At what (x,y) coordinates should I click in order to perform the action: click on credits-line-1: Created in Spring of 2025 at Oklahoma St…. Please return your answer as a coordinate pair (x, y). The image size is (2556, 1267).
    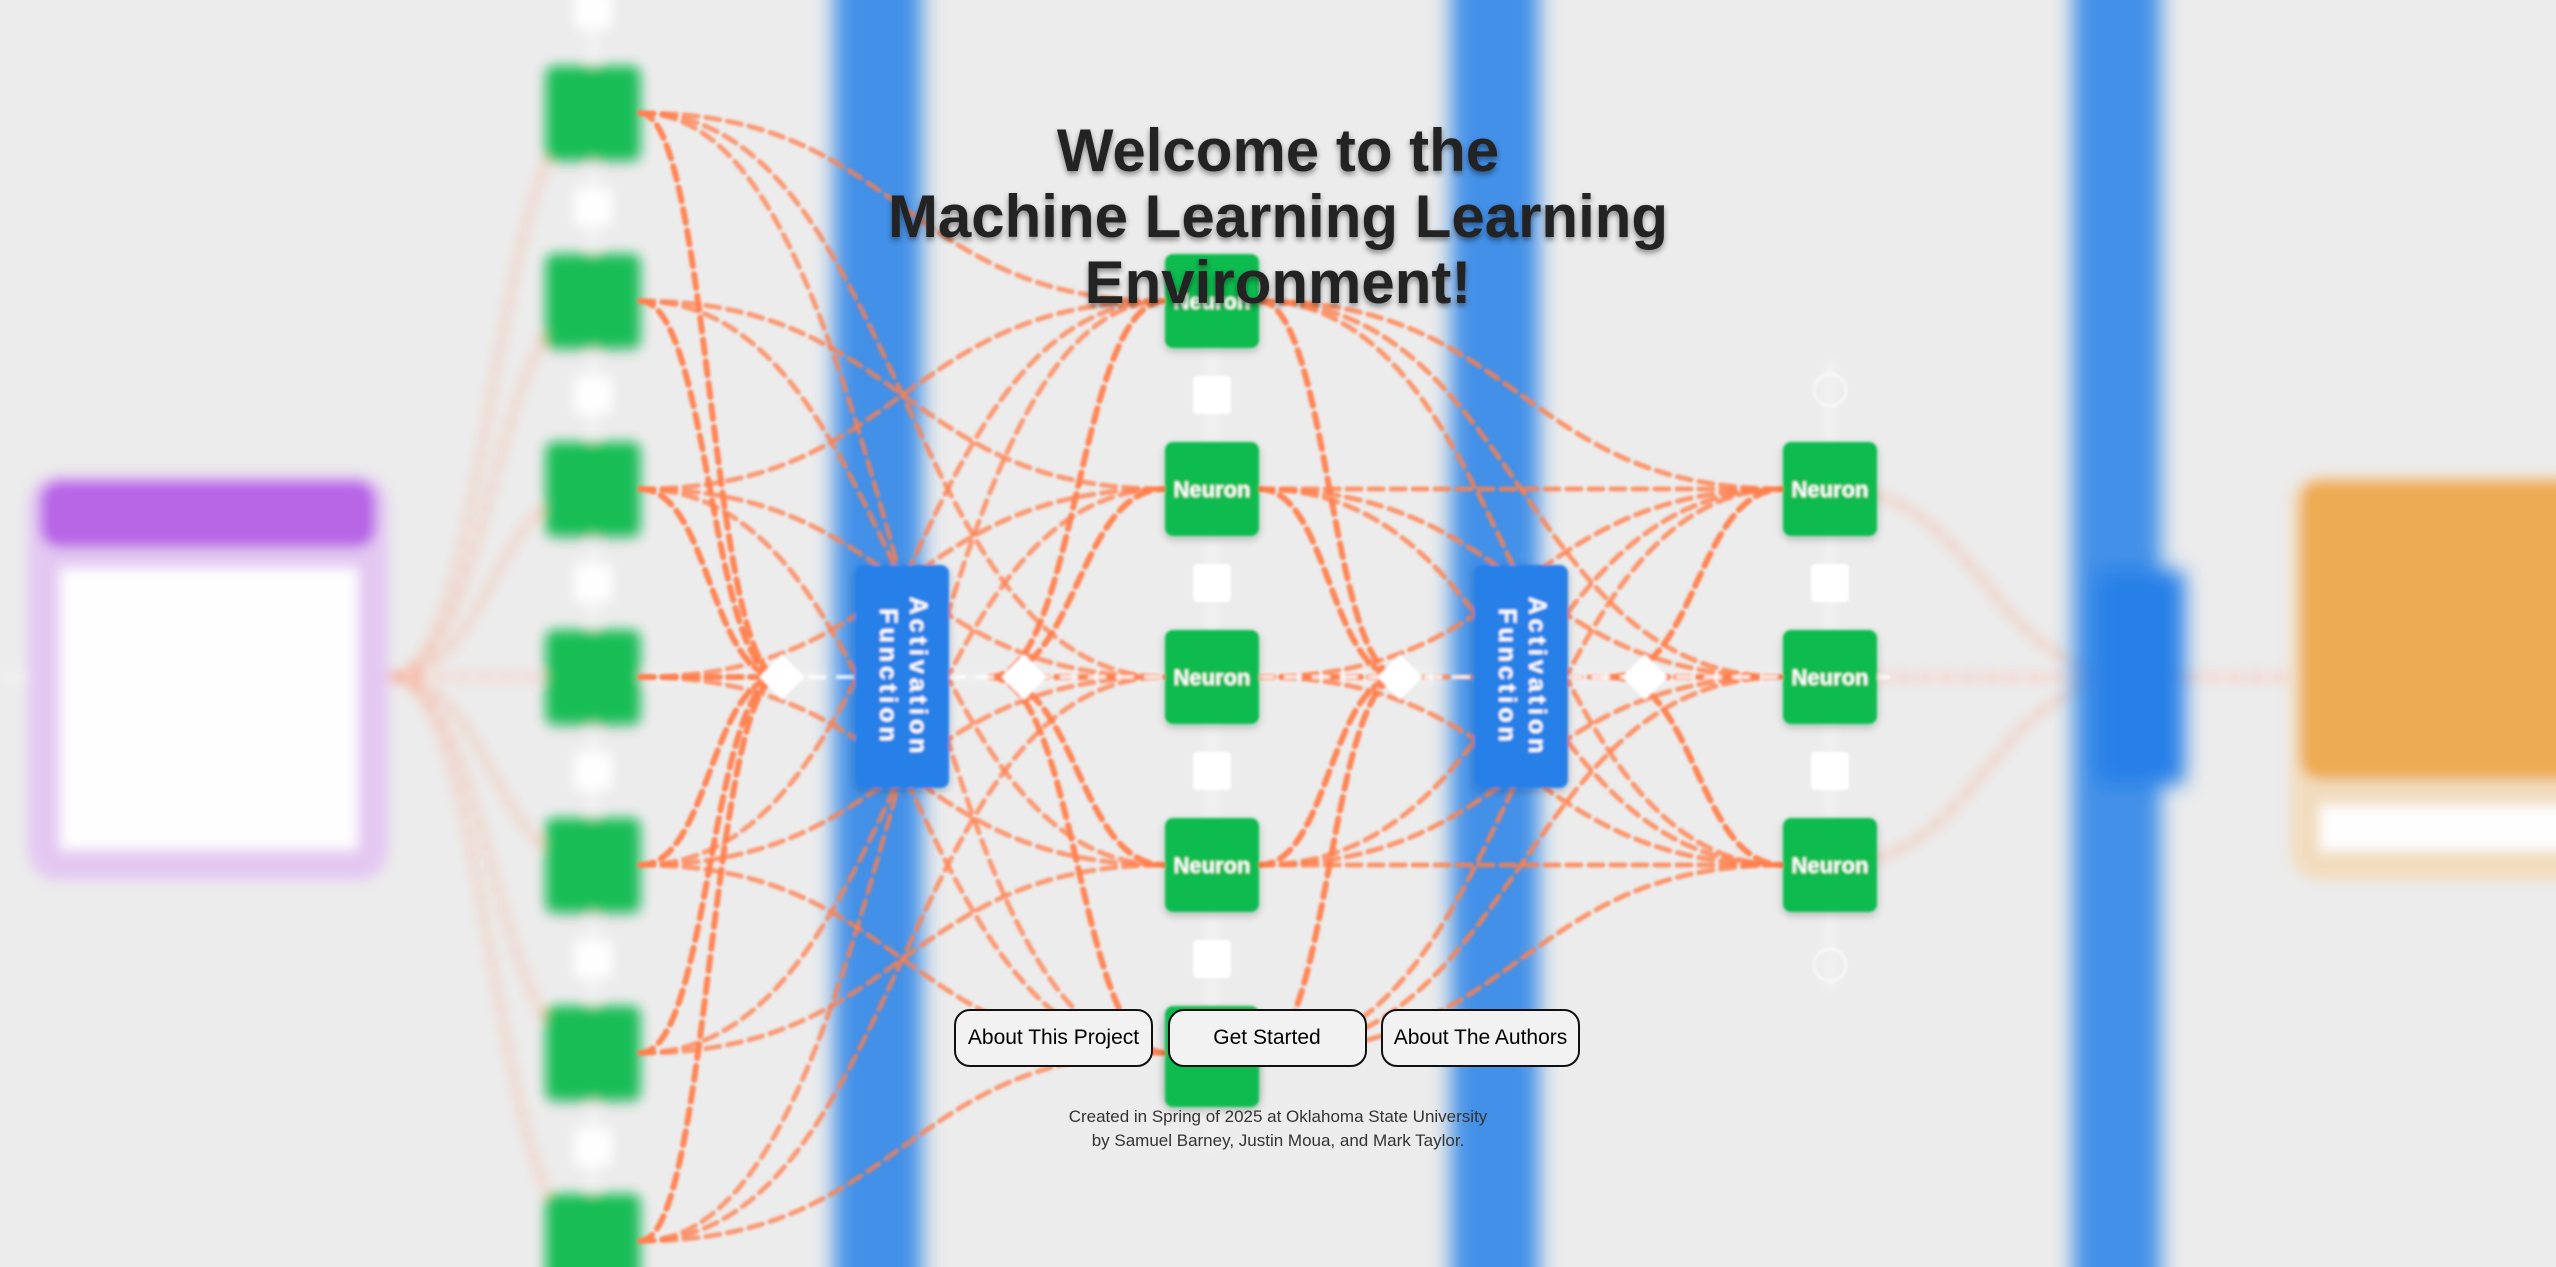
    Looking at the image, I should click on (1278, 1116).